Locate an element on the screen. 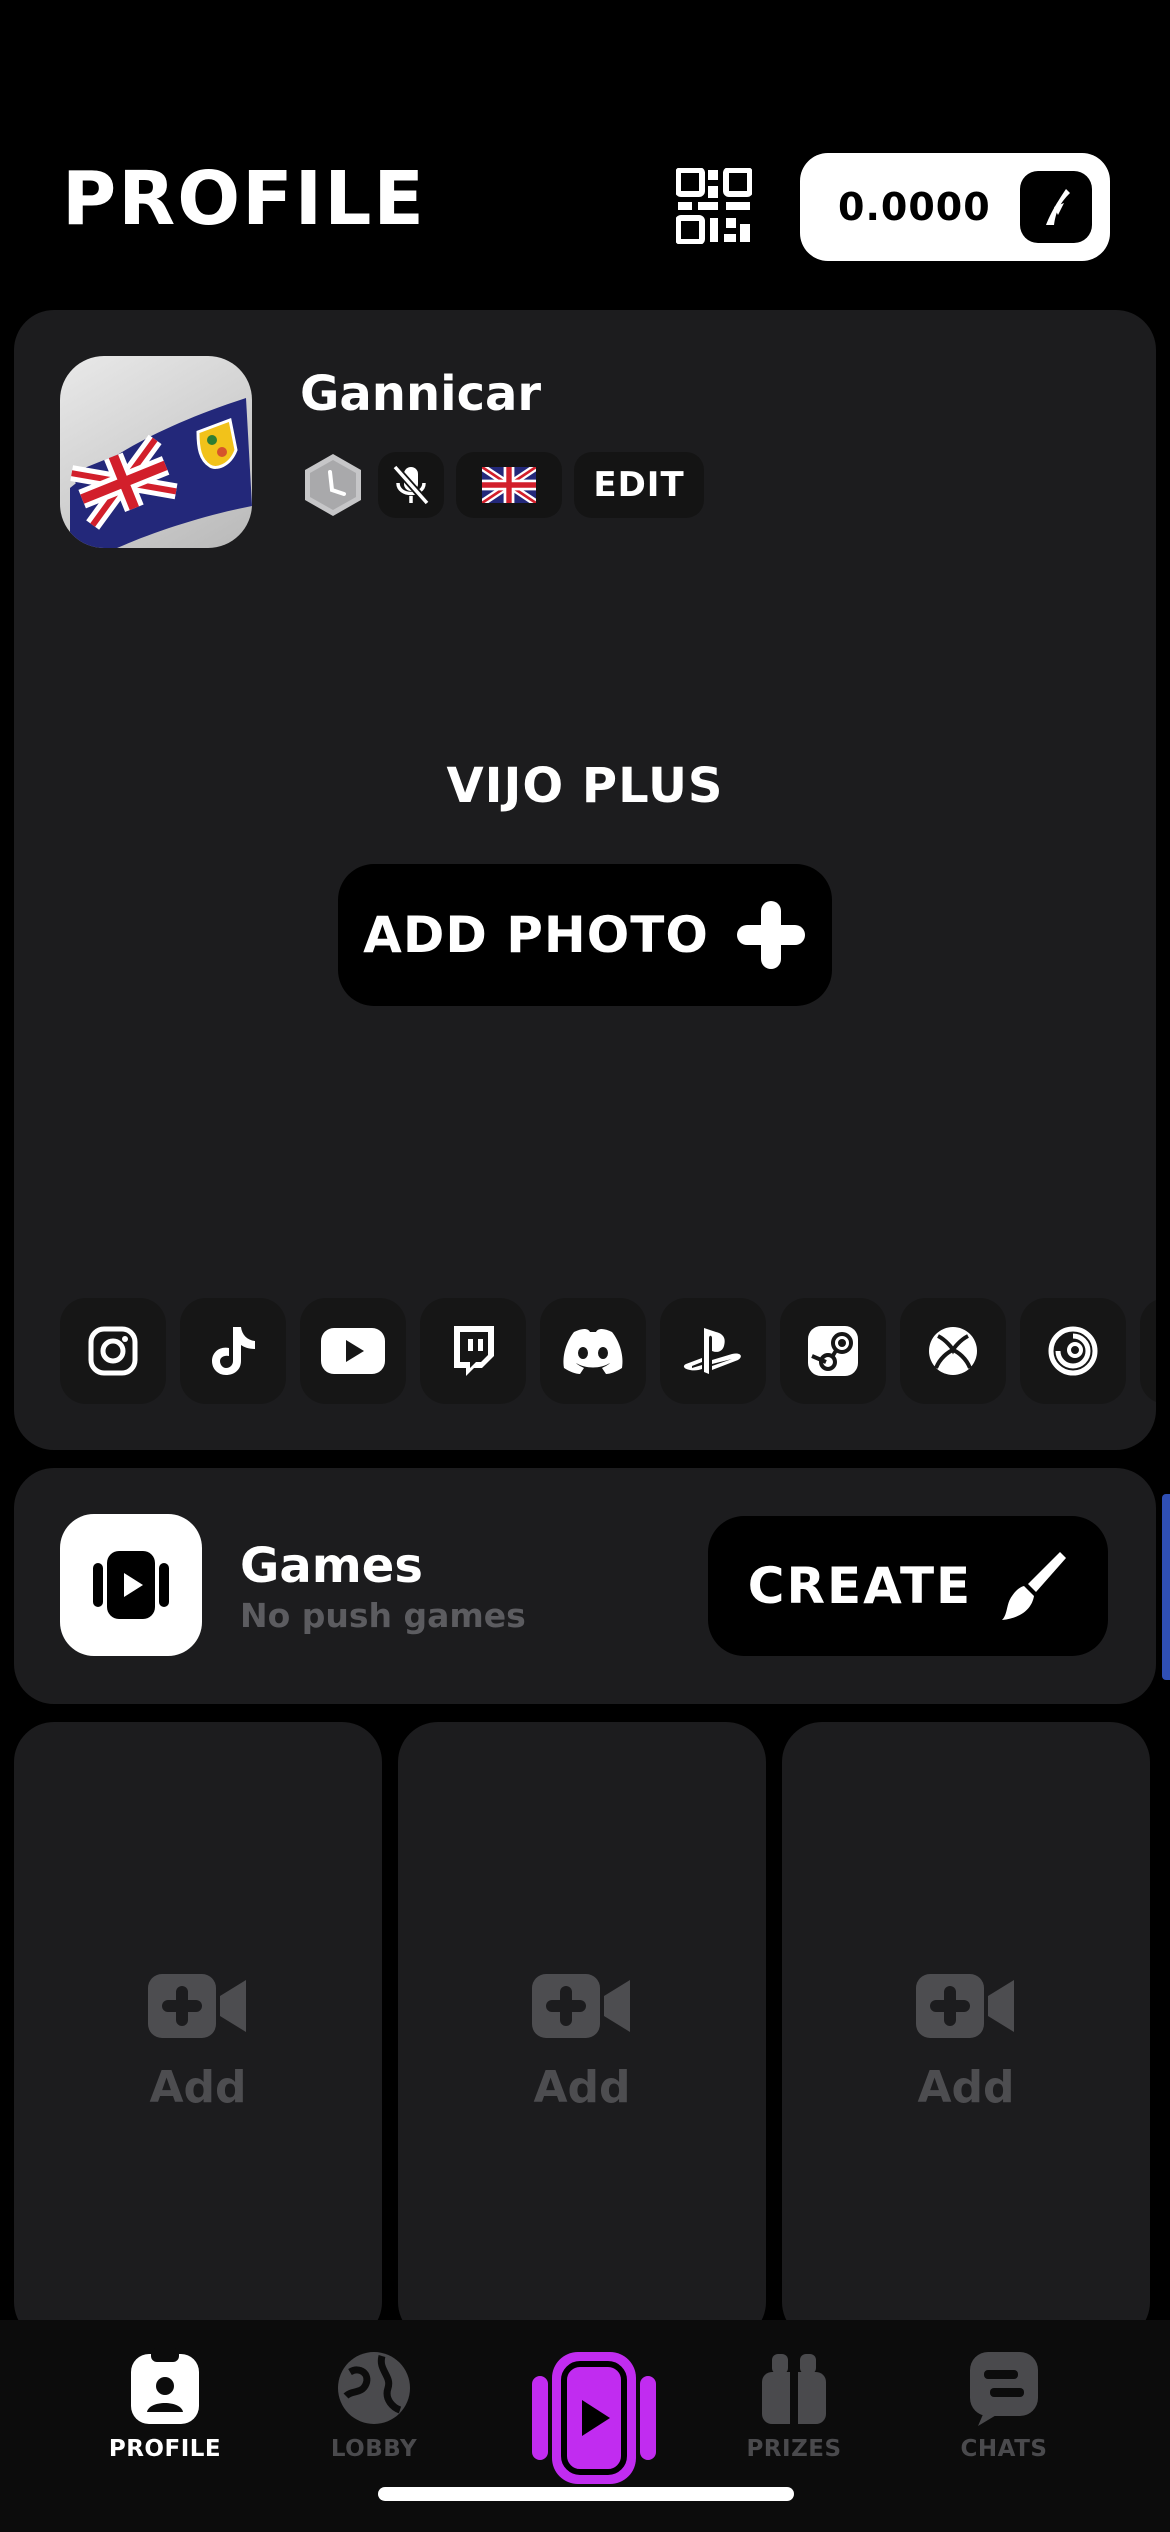 This screenshot has width=1170, height=2532. badge-row: EDIT is located at coordinates (502, 485).